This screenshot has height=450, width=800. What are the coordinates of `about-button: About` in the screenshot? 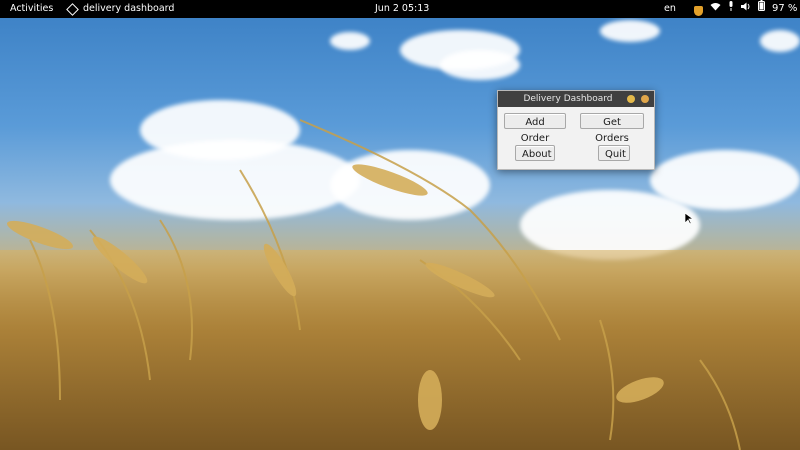 It's located at (535, 153).